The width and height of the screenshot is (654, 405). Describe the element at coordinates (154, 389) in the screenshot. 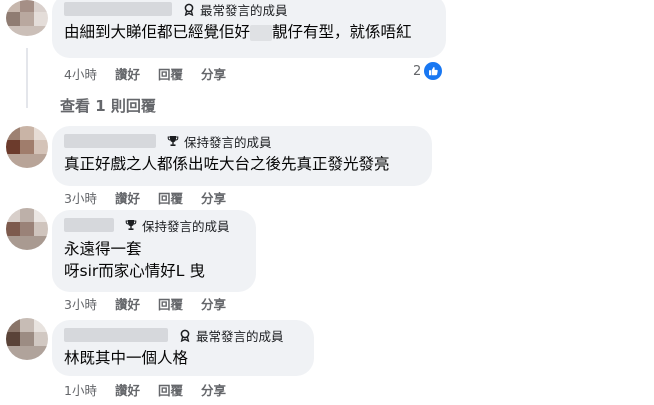

I see `comment-actions: 1小時 讚好 回覆 分享` at that location.